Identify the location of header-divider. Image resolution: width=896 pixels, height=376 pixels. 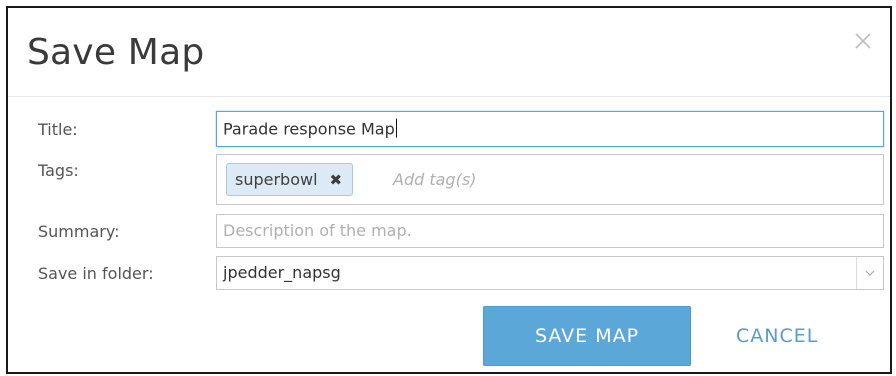
(449, 96).